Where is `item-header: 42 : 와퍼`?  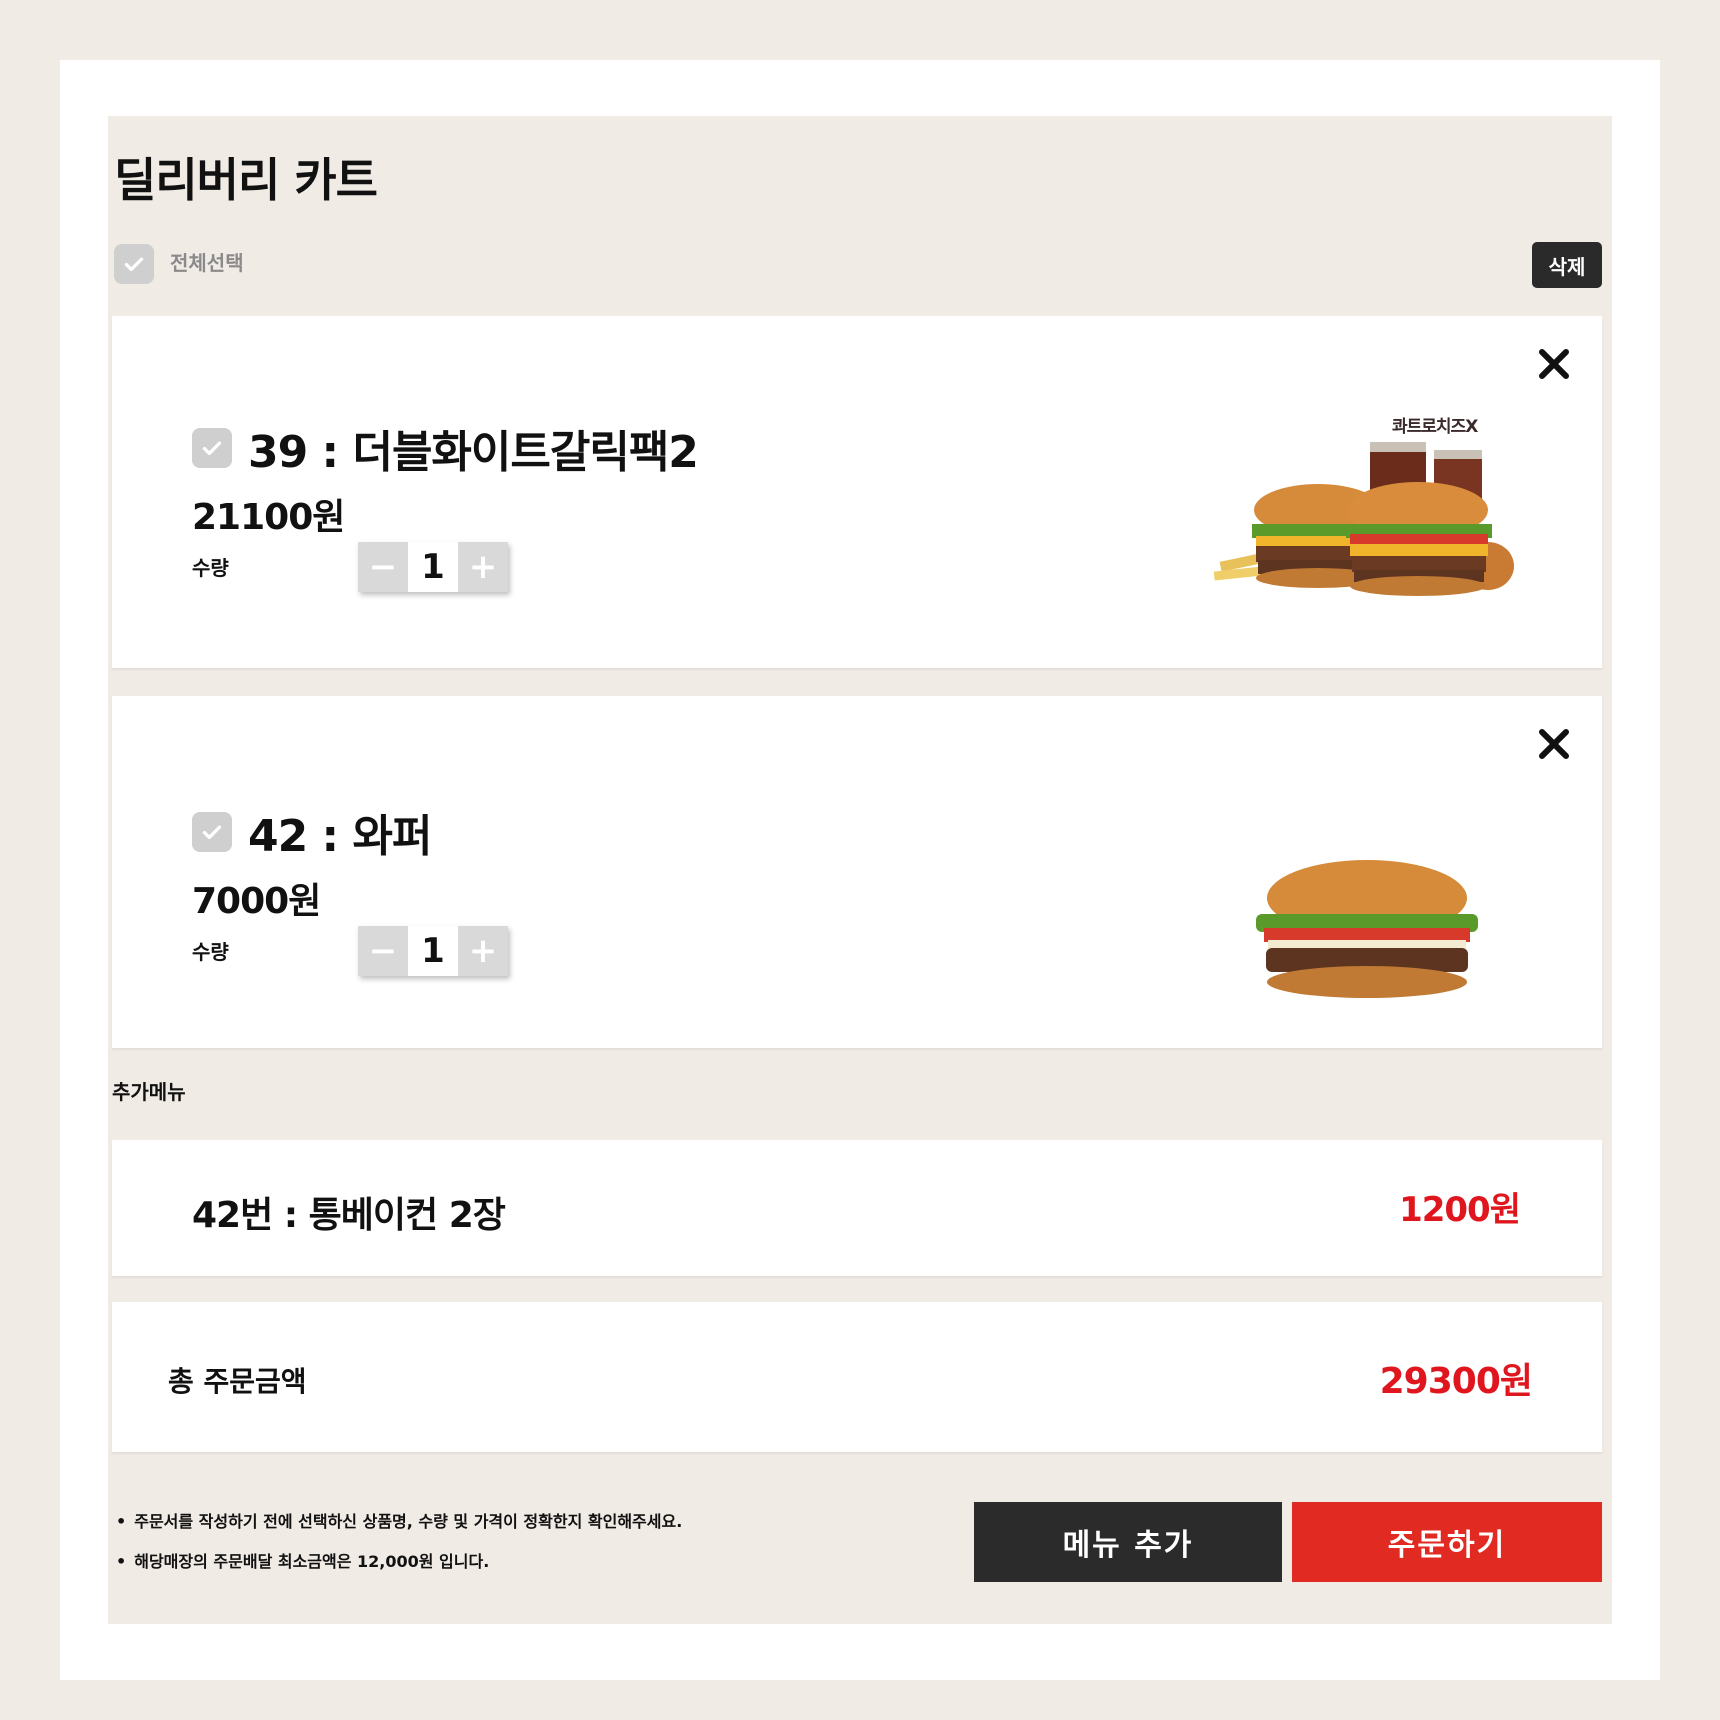
item-header: 42 : 와퍼 is located at coordinates (312, 832).